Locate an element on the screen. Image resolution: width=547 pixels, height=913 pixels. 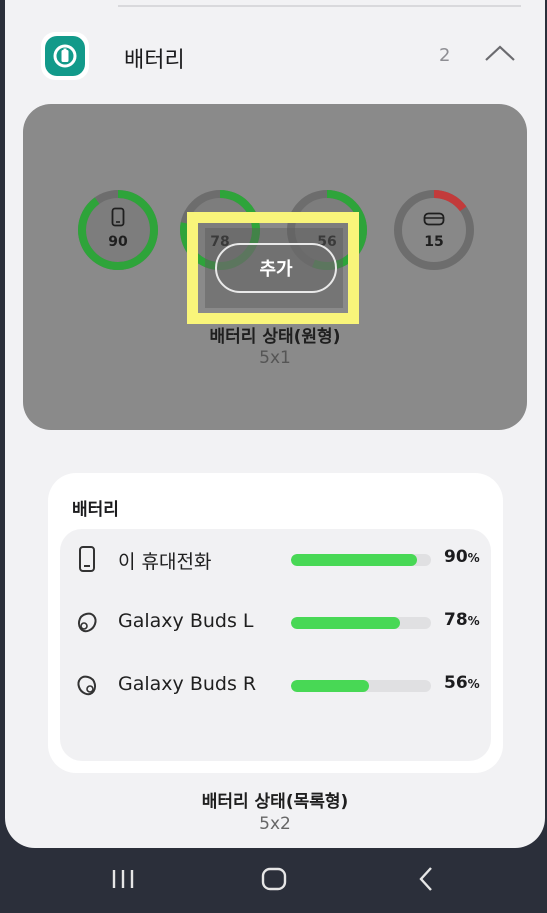
list-widget-caption: 배터리 상태(목록형) is located at coordinates (275, 802).